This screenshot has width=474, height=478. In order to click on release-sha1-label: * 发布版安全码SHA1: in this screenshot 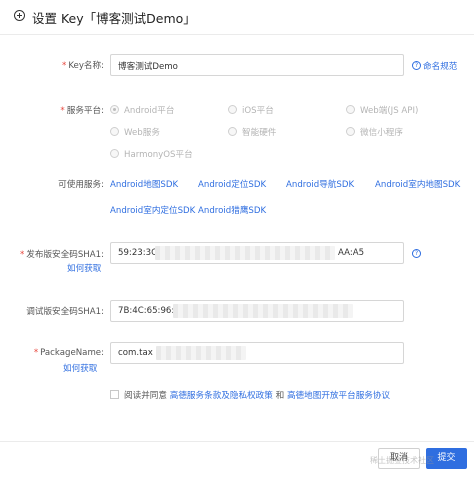, I will do `click(61, 255)`.